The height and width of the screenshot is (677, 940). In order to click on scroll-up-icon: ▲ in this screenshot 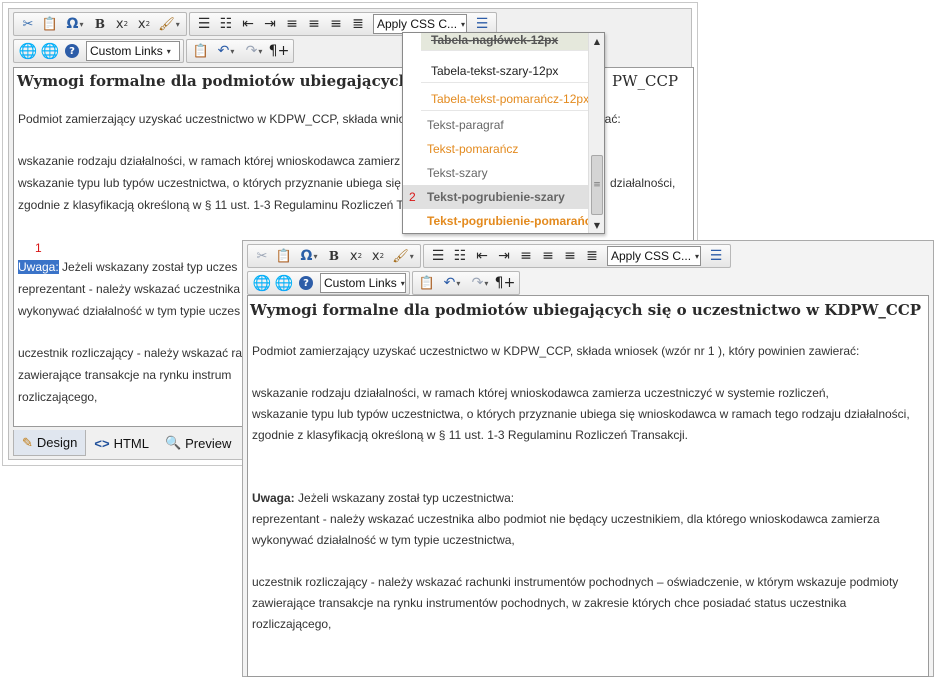, I will do `click(596, 41)`.